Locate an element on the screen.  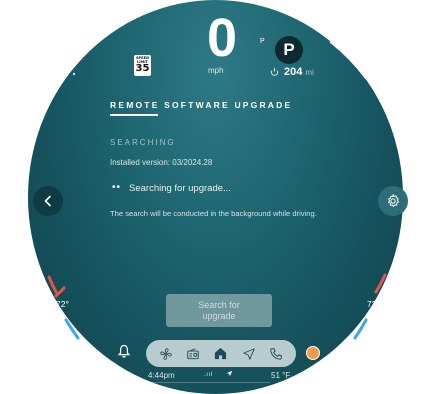
page-title: REMOTE SOFTWARE UPGRADE is located at coordinates (201, 105).